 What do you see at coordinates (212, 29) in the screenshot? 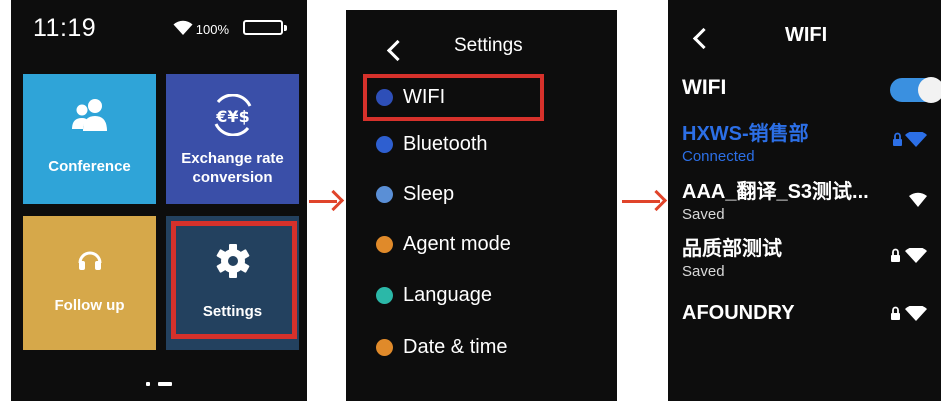
I see `battery-percent: 100%` at bounding box center [212, 29].